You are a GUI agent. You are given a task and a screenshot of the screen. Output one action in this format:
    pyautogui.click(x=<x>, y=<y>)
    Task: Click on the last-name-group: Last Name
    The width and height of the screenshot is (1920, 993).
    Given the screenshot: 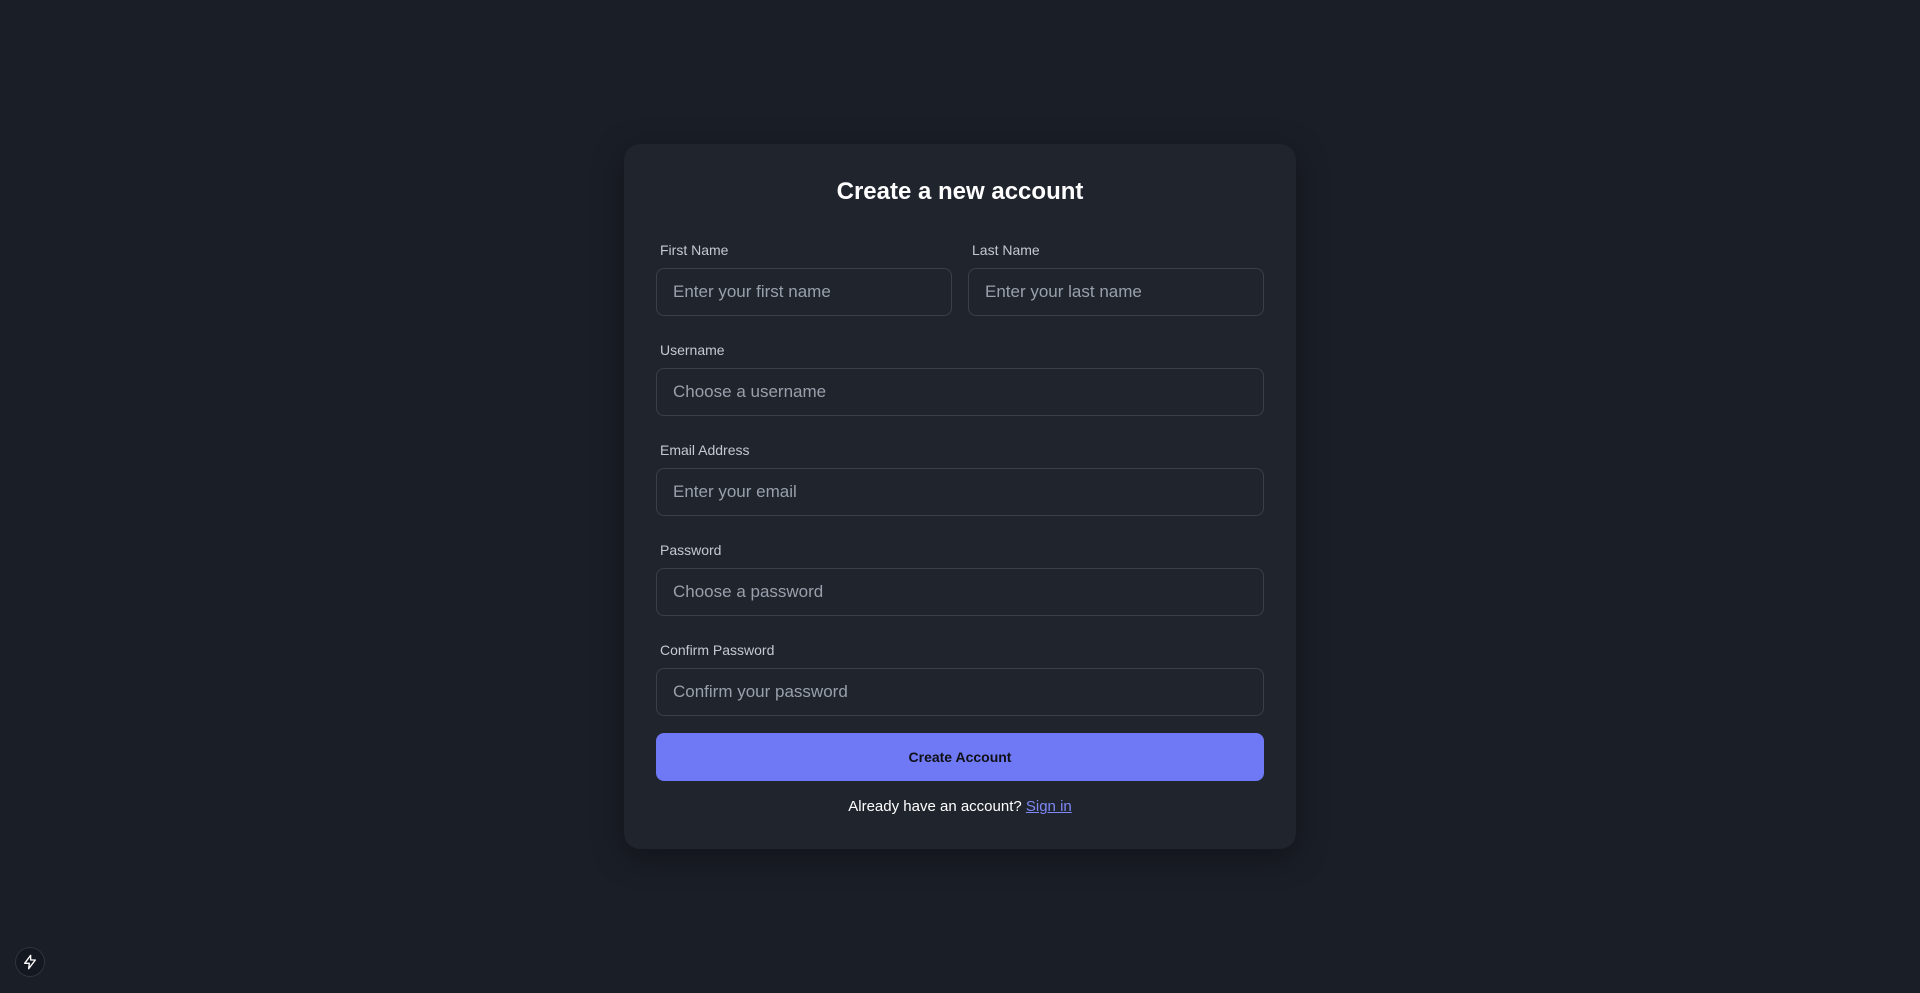 What is the action you would take?
    pyautogui.click(x=1116, y=279)
    